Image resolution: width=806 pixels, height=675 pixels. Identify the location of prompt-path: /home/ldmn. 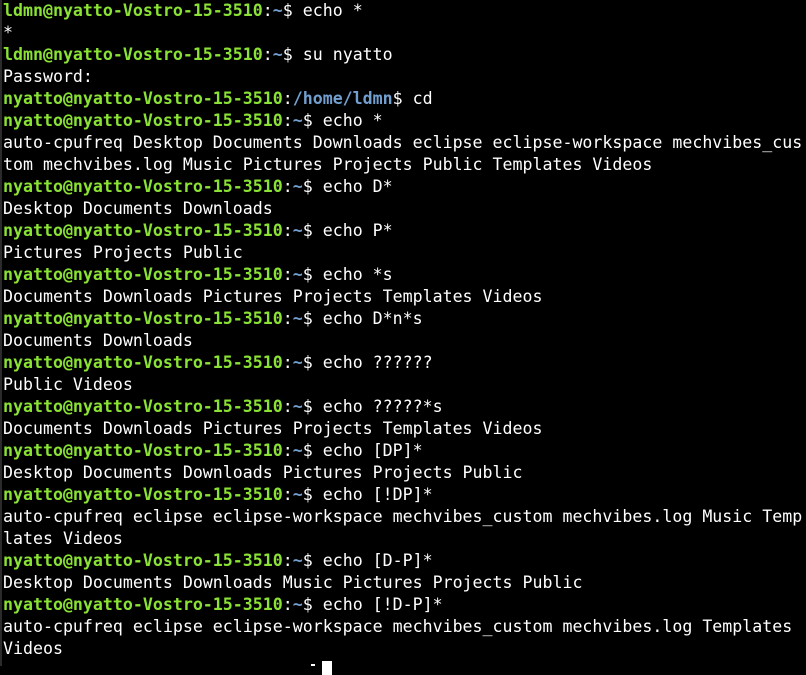
(342, 98).